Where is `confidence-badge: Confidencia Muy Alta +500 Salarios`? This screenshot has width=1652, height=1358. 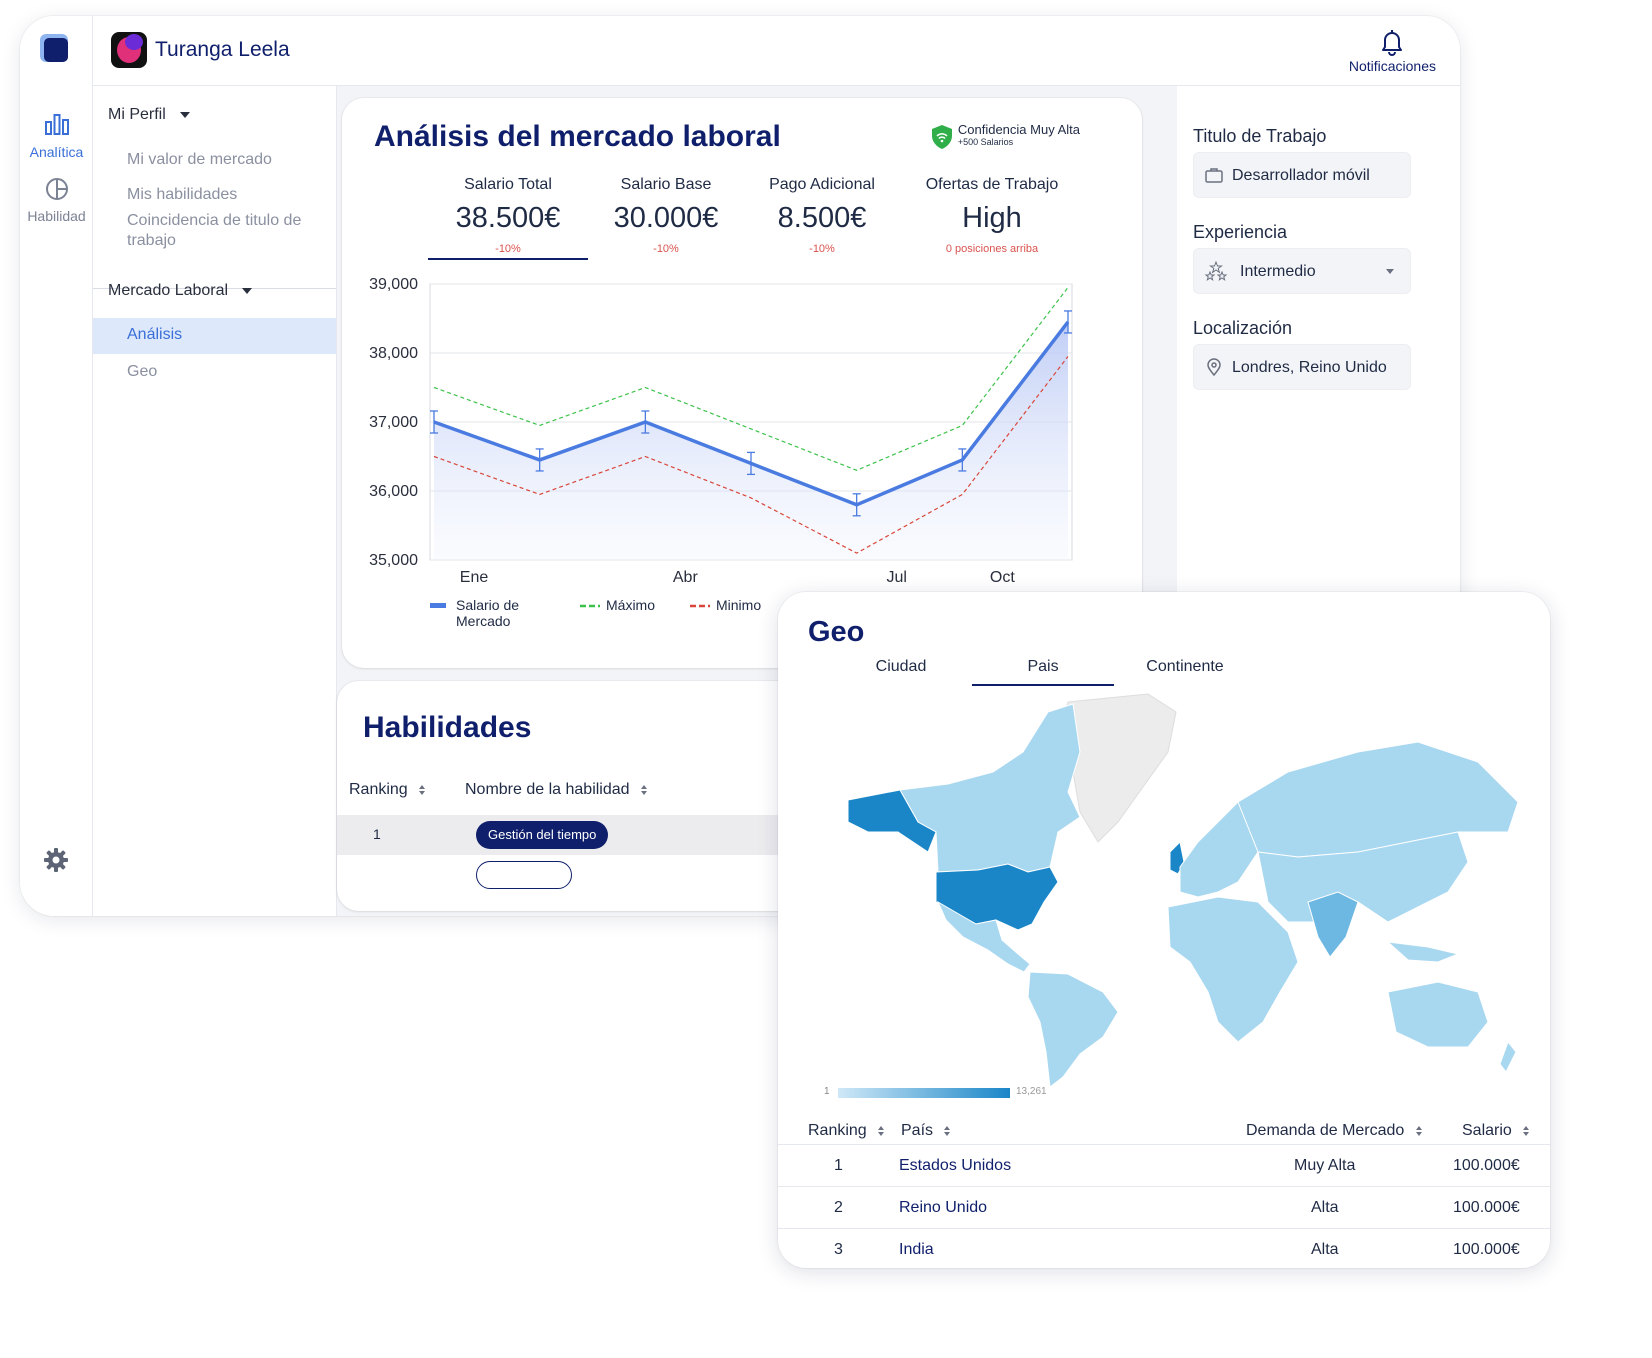 confidence-badge: Confidencia Muy Alta +500 Salarios is located at coordinates (1005, 135).